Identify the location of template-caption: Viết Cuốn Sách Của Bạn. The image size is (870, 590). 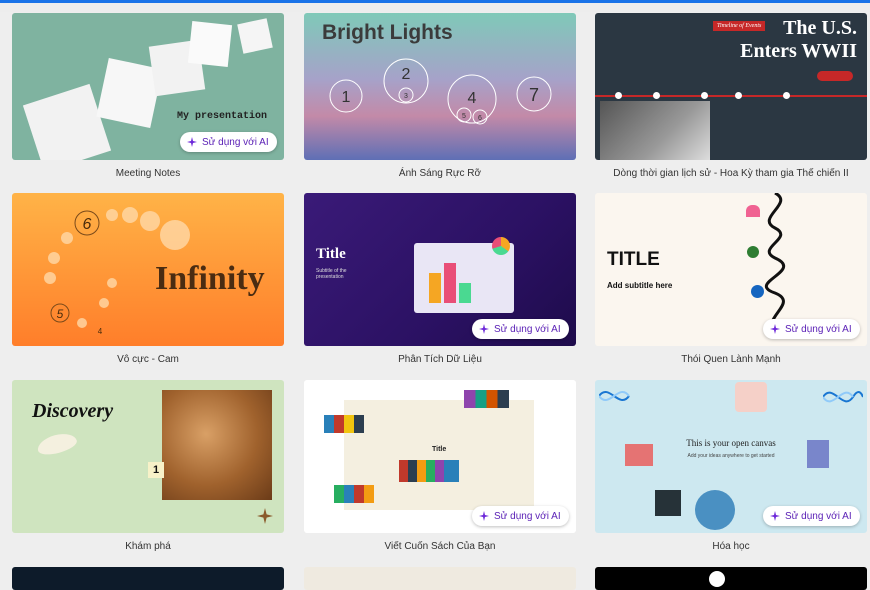
(440, 546).